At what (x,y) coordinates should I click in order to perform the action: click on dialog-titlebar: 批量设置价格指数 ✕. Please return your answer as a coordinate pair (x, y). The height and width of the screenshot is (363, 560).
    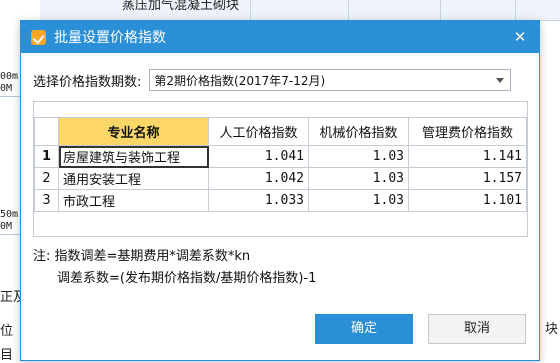
    Looking at the image, I should click on (280, 37).